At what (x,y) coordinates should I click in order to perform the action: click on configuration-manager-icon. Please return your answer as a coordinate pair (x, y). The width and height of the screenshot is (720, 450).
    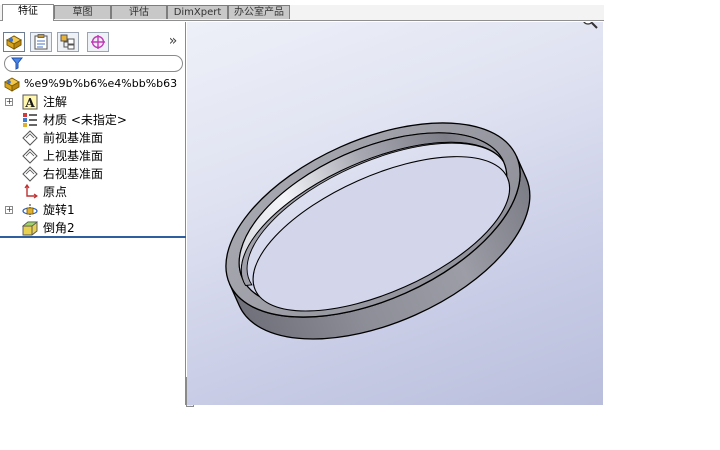
    Looking at the image, I should click on (67, 42).